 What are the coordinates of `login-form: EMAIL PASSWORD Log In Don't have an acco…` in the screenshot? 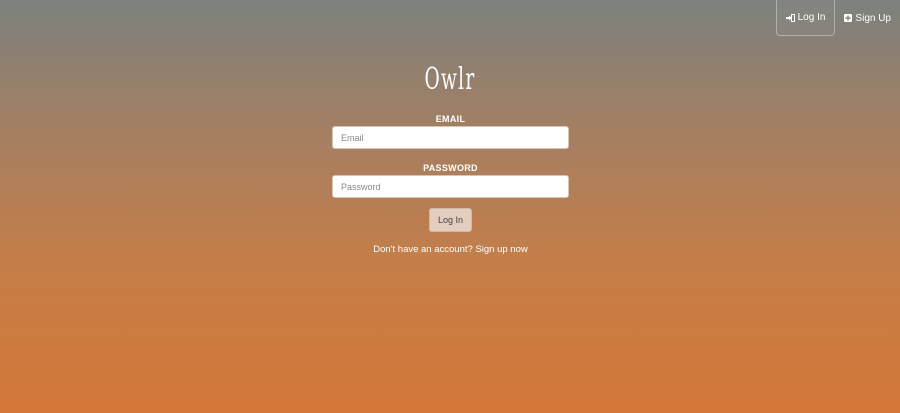 It's located at (450, 184).